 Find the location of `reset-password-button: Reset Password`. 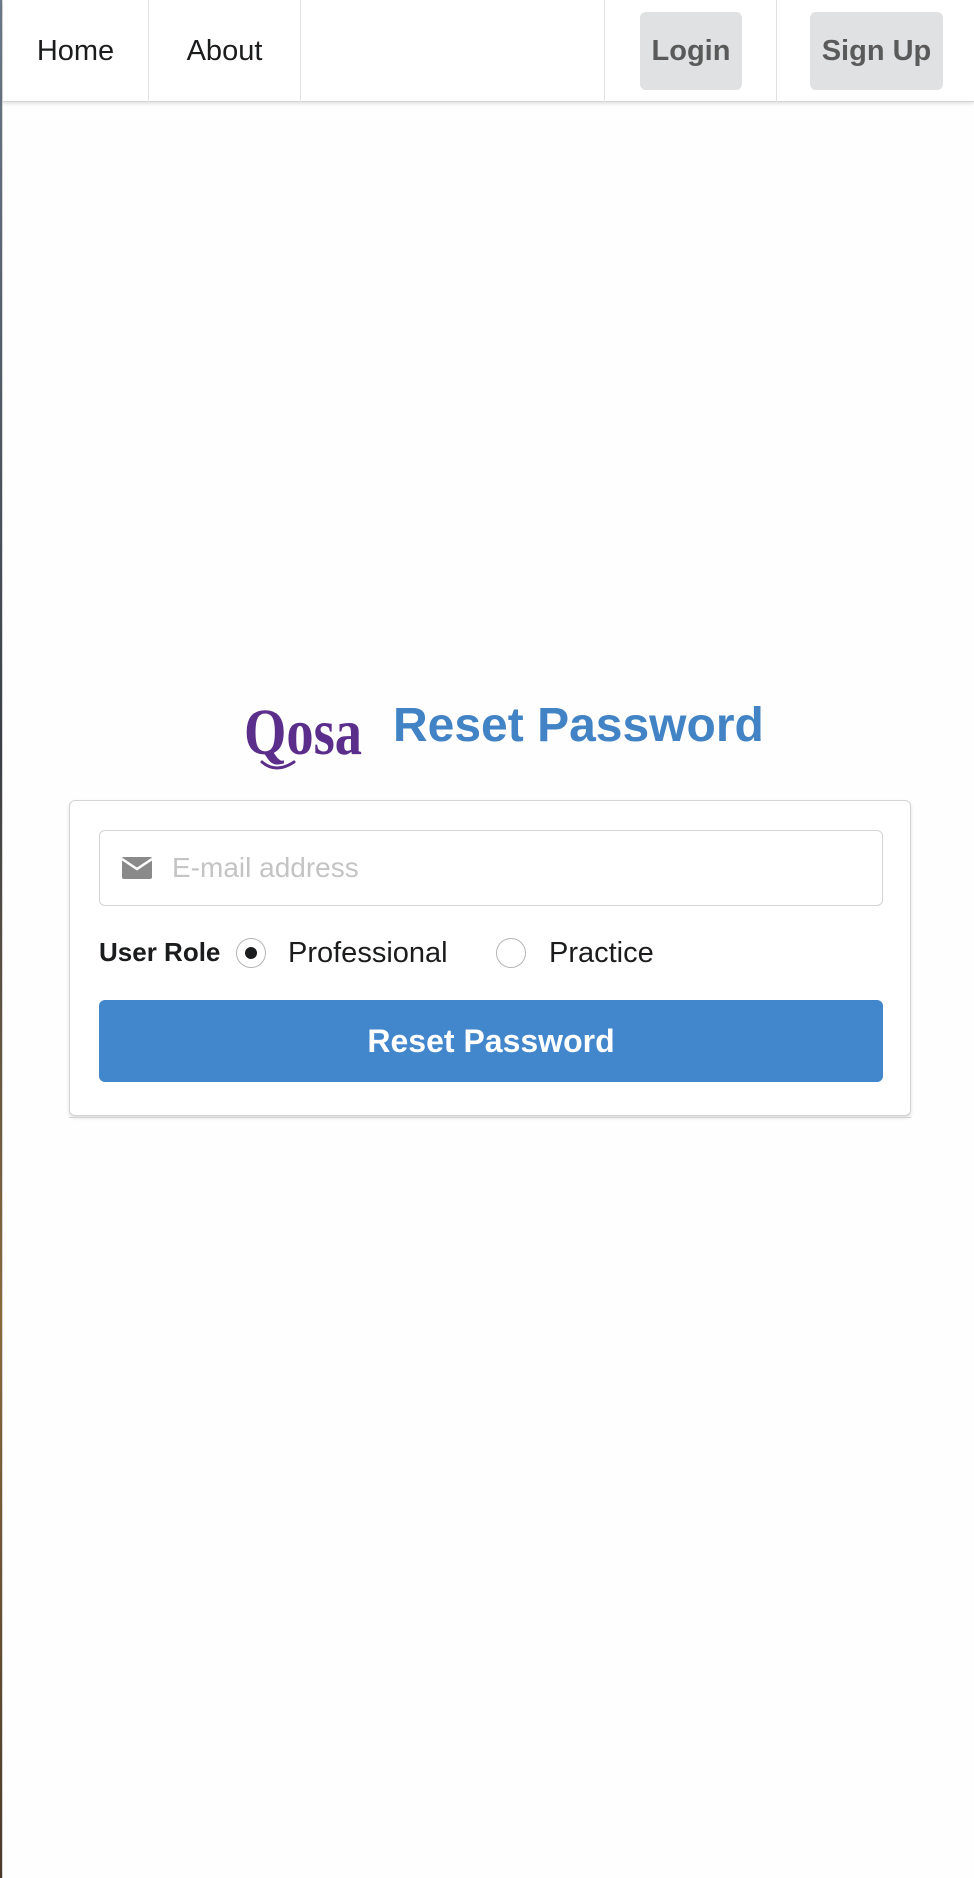

reset-password-button: Reset Password is located at coordinates (491, 1041).